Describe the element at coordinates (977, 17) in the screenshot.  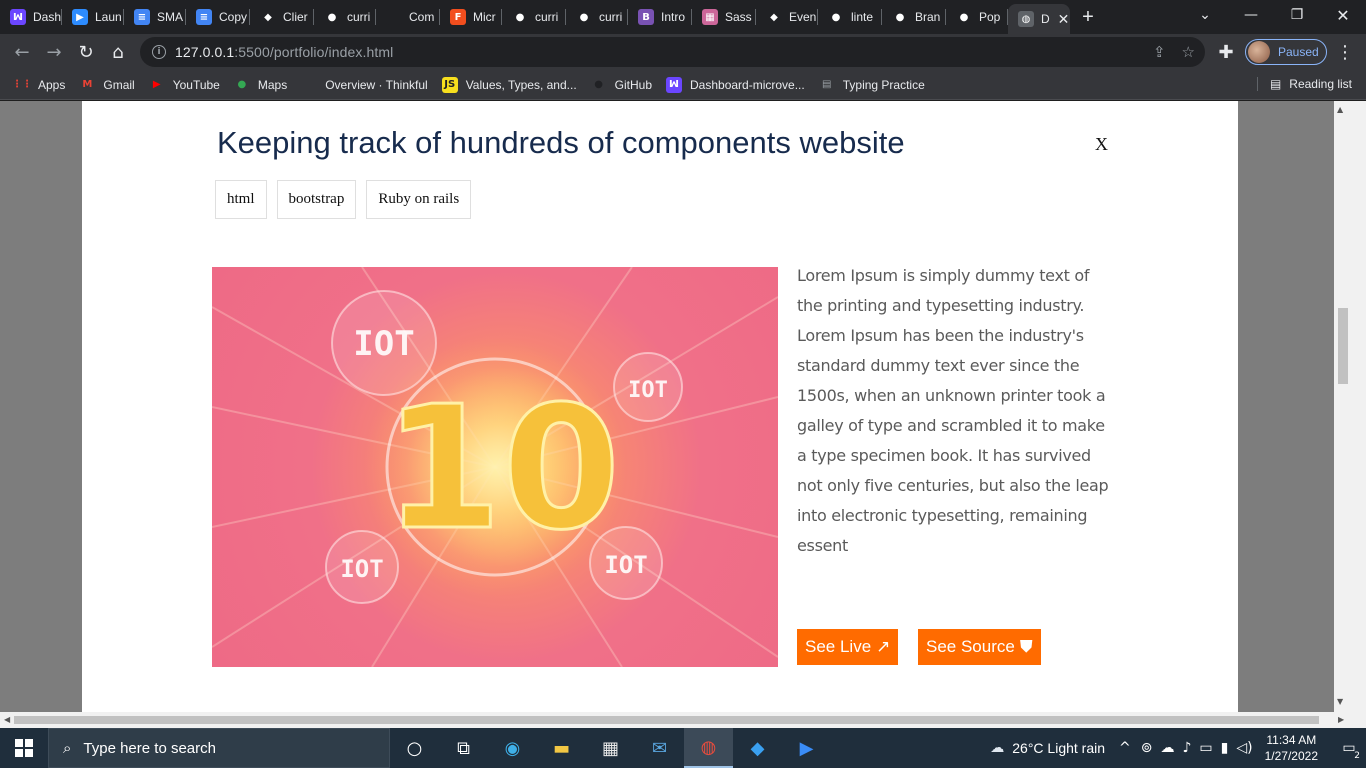
I see `tab-item: ● Pop` at that location.